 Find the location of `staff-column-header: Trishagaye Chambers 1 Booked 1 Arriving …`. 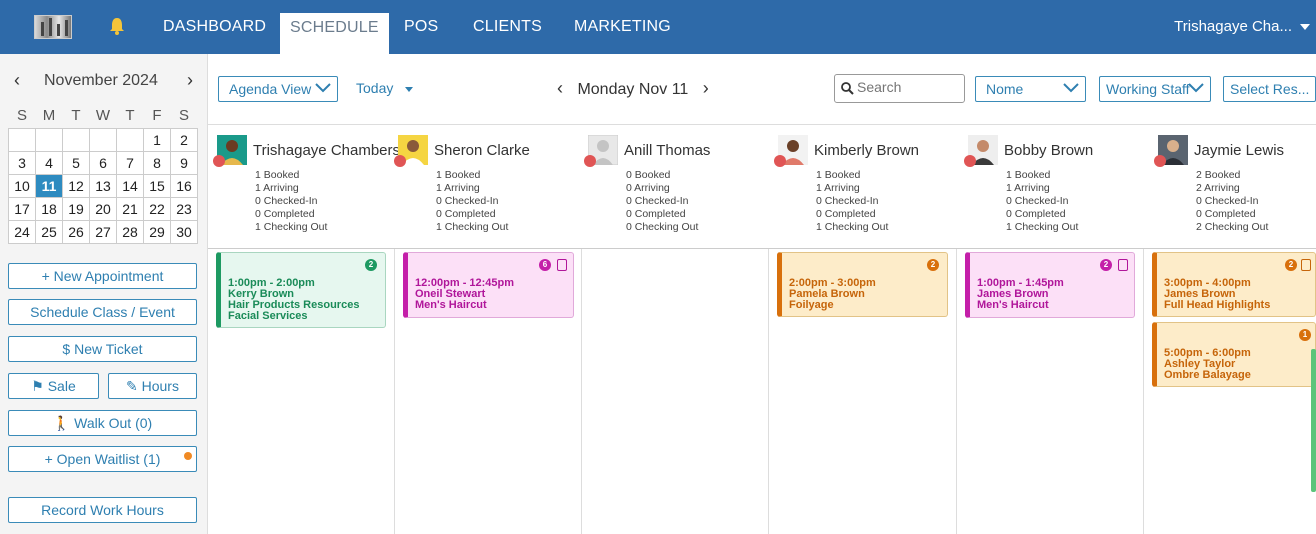

staff-column-header: Trishagaye Chambers 1 Booked 1 Arriving … is located at coordinates (308, 190).